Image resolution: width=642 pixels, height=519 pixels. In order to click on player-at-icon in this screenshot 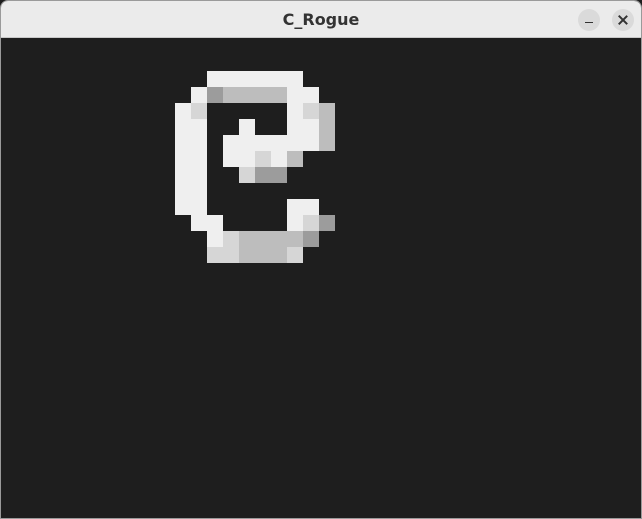, I will do `click(255, 167)`.